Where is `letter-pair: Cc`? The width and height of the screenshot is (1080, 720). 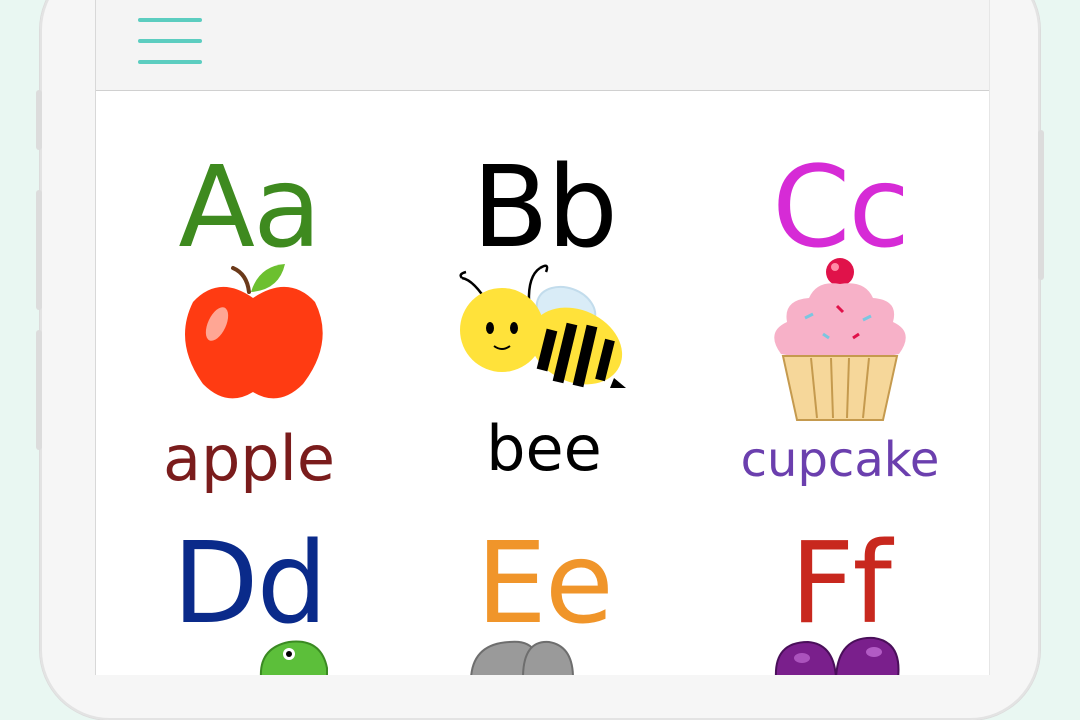 letter-pair: Cc is located at coordinates (841, 208).